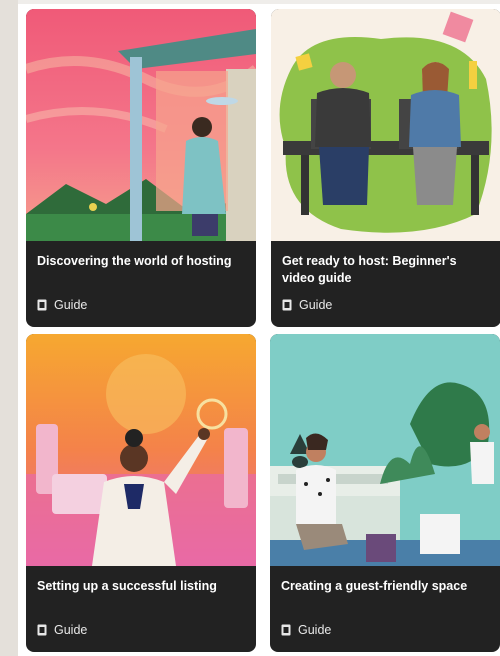  I want to click on page-top-edge, so click(259, 2).